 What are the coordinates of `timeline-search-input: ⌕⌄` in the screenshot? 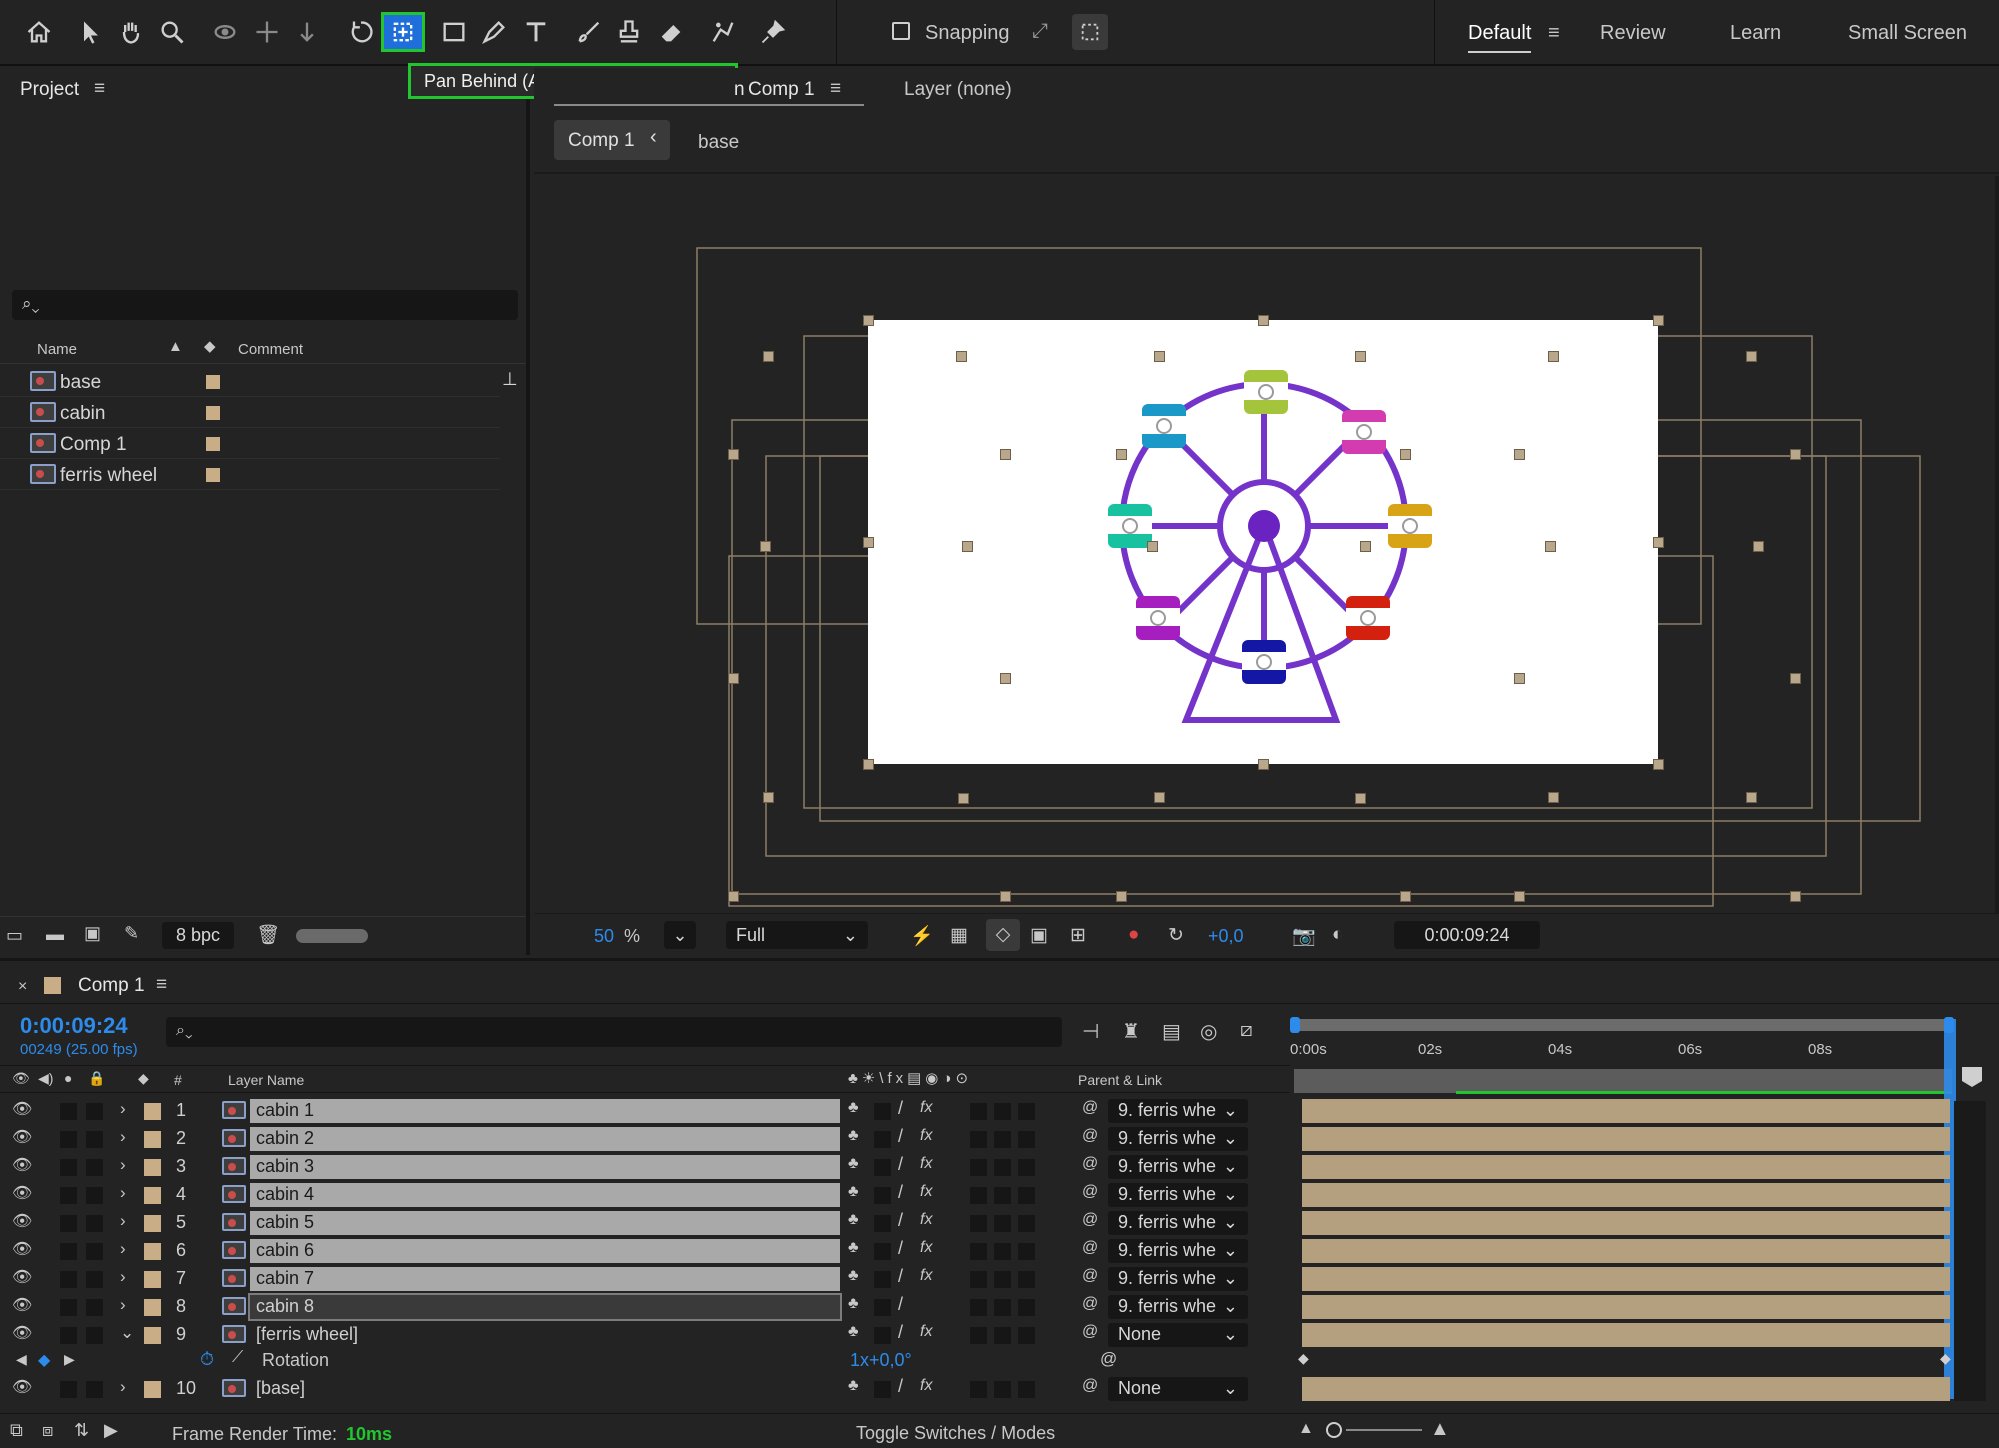 It's located at (614, 1032).